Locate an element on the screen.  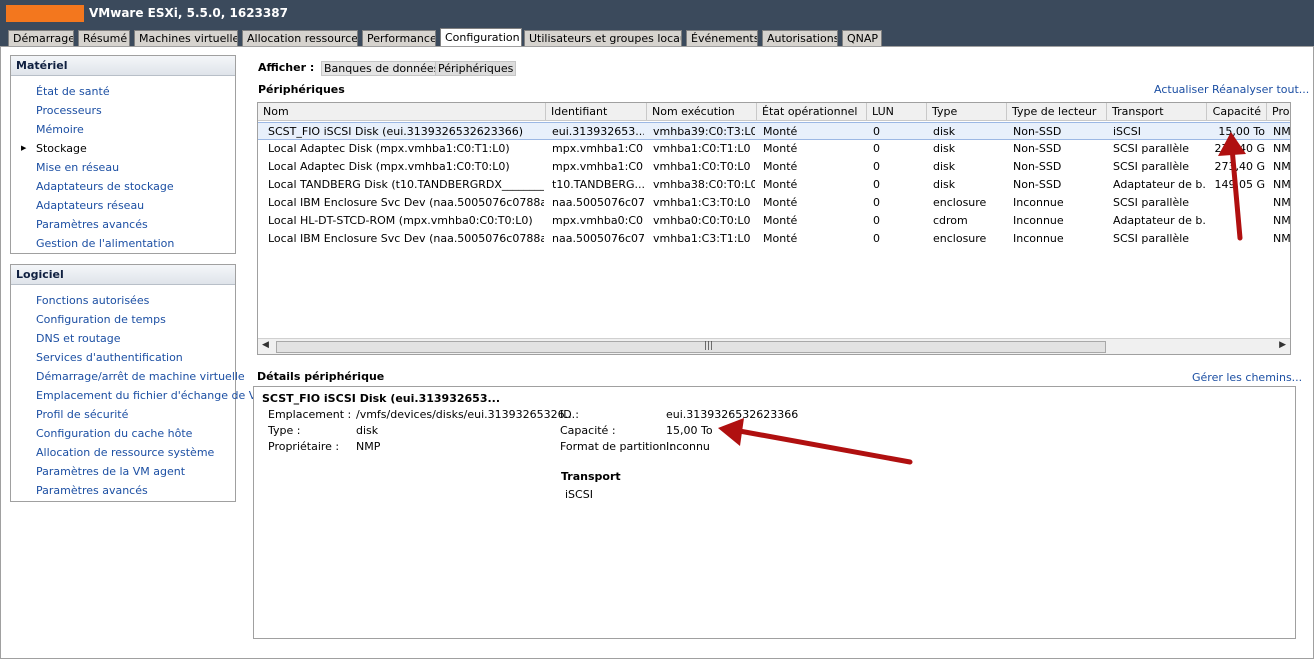
devices-title: Périphériques is located at coordinates (301, 89).